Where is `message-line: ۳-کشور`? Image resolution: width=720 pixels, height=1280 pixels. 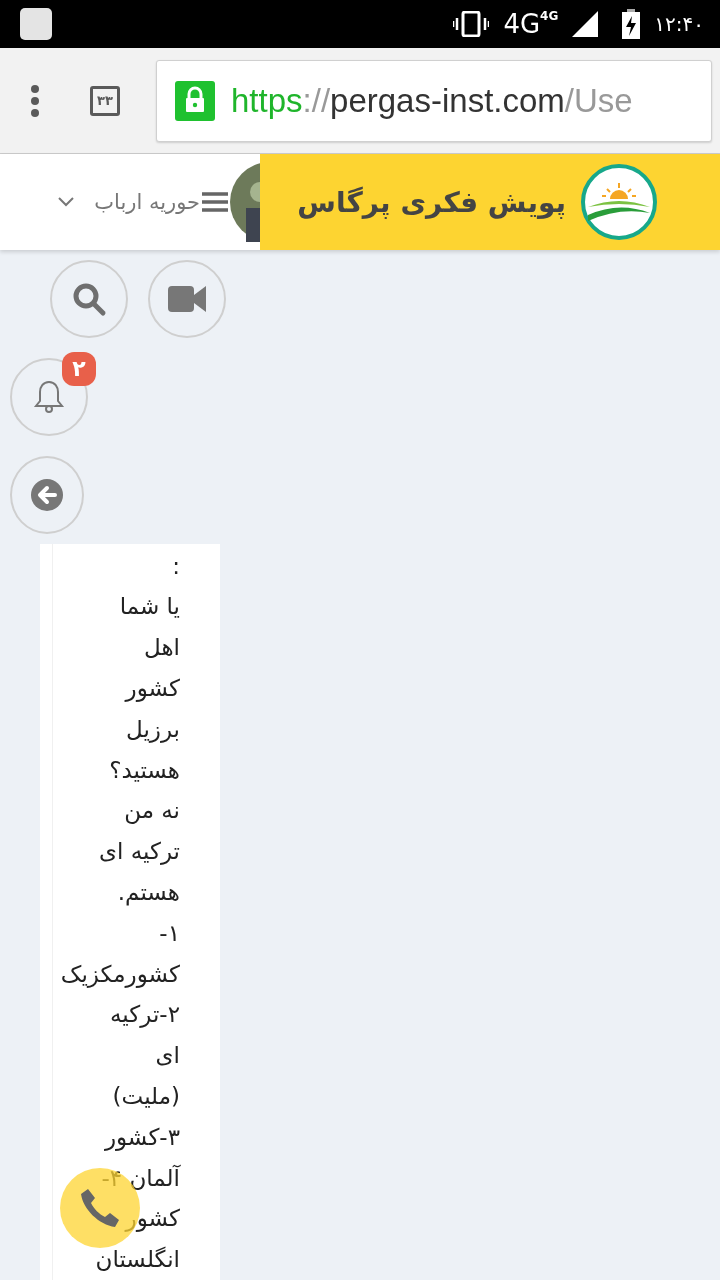 message-line: ۳-کشور is located at coordinates (142, 1137).